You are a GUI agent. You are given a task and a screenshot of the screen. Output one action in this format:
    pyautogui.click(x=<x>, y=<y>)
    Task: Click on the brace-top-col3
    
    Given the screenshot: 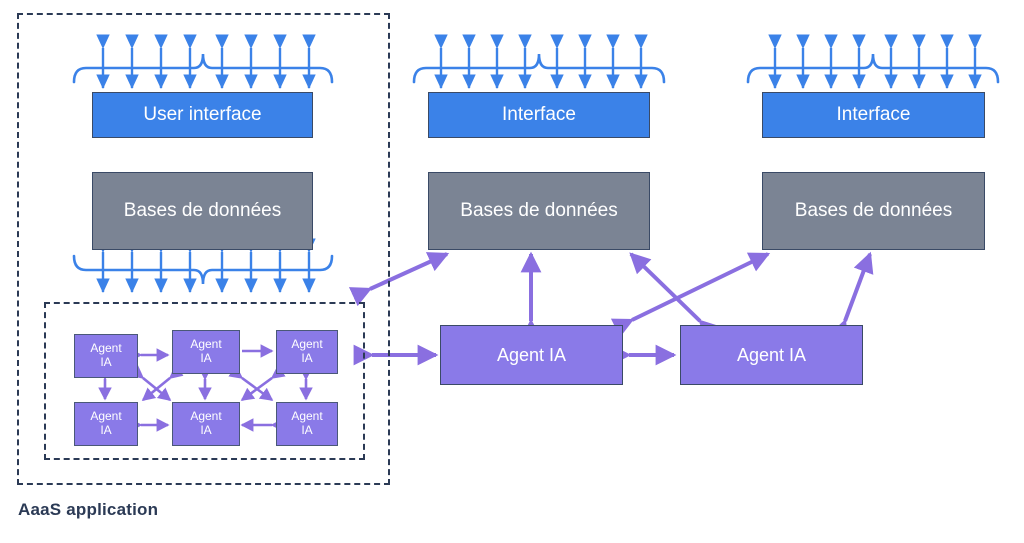 What is the action you would take?
    pyautogui.click(x=873, y=68)
    